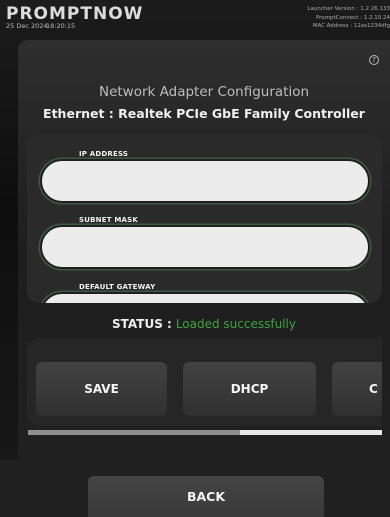 The height and width of the screenshot is (517, 390). I want to click on status-line: STATUS : Loaded successfully, so click(204, 324).